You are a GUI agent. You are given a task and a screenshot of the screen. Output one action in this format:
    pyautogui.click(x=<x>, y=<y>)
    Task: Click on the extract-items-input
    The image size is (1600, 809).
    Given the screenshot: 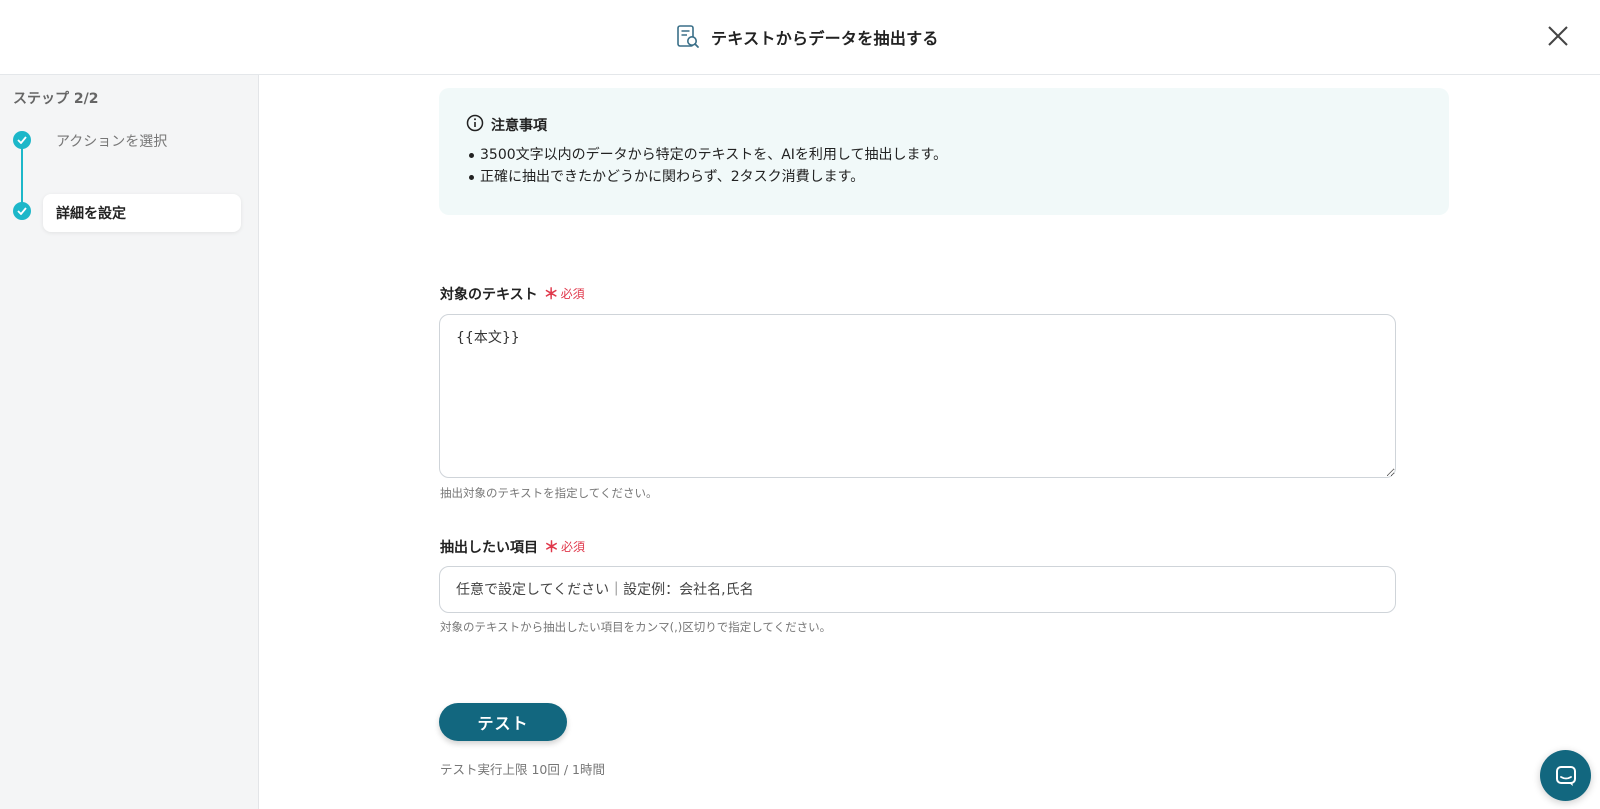 What is the action you would take?
    pyautogui.click(x=917, y=589)
    